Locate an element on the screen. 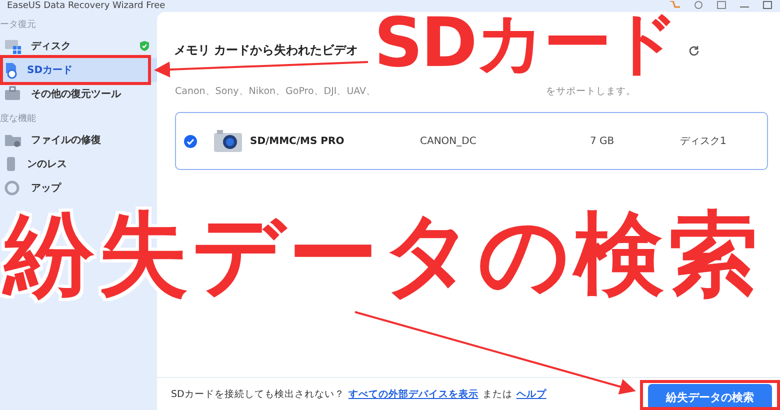  show-devices-link: すべての外部デバイスを表示 is located at coordinates (413, 394).